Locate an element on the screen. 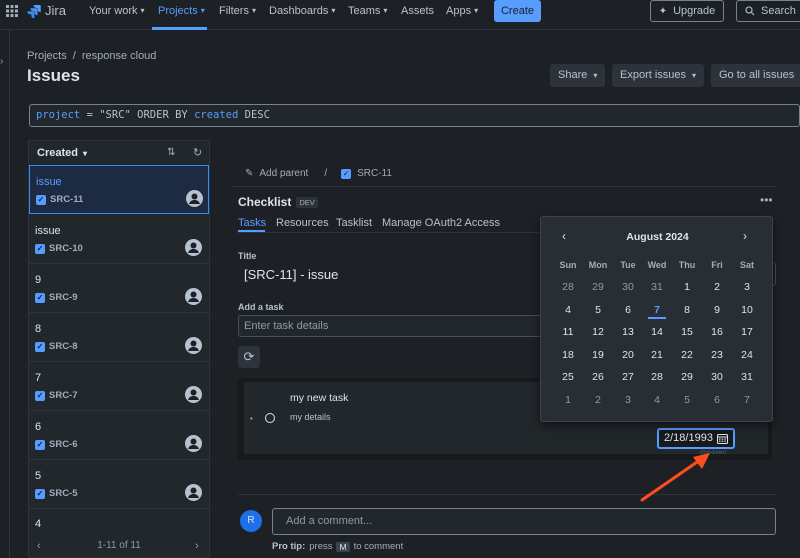 The image size is (800, 558). nav-dashboards: Dashboards ▾ is located at coordinates (302, 11).